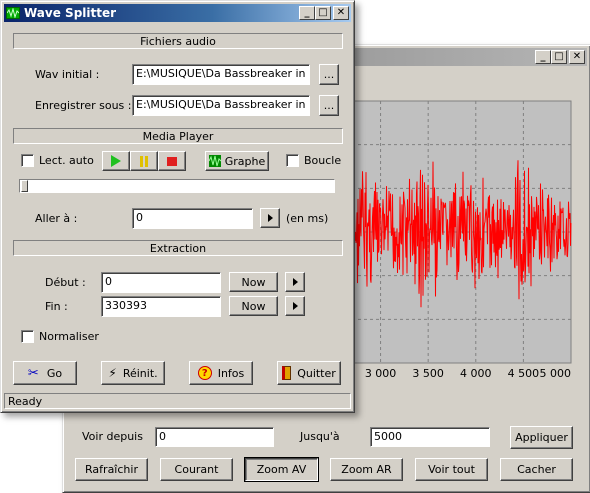 The image size is (590, 493). I want to click on x-tick-label: 4 000, so click(476, 373).